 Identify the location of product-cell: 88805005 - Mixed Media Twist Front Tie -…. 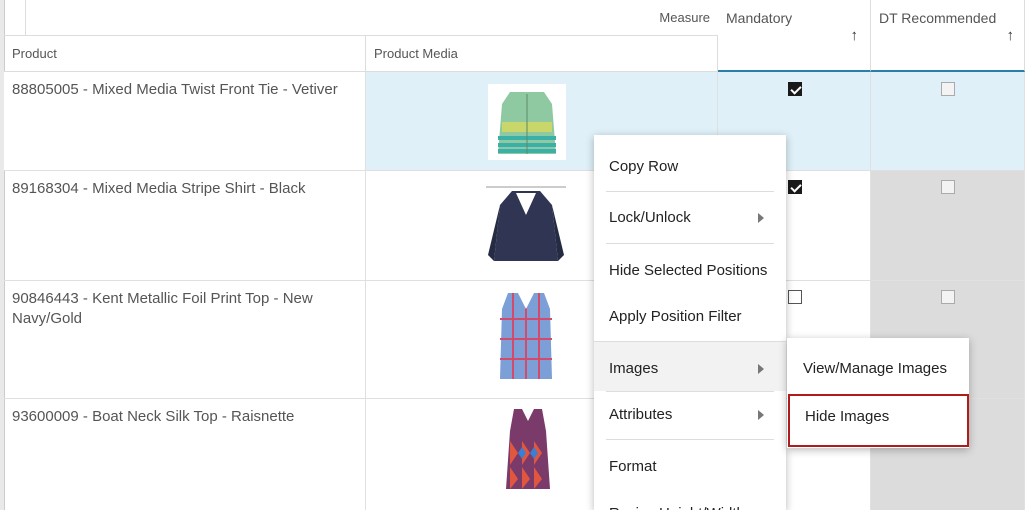
(185, 121).